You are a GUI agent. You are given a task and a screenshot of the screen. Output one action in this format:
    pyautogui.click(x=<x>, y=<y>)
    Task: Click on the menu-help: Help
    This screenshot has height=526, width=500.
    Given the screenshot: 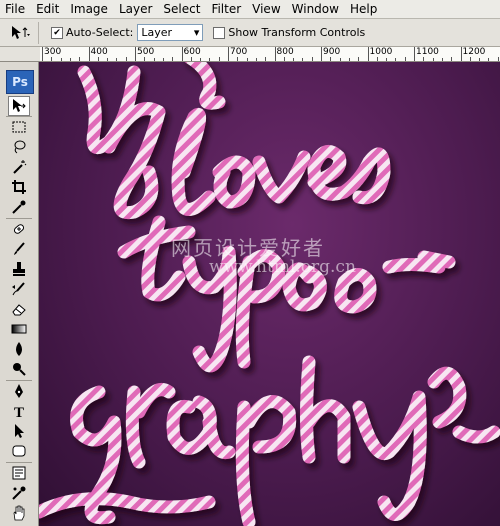 What is the action you would take?
    pyautogui.click(x=364, y=9)
    